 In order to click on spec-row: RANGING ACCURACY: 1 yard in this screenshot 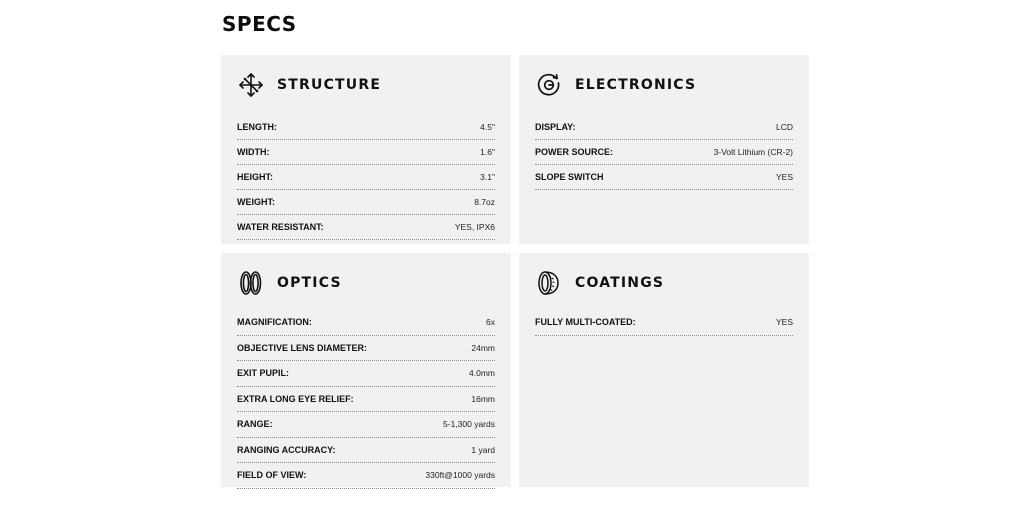, I will do `click(366, 450)`.